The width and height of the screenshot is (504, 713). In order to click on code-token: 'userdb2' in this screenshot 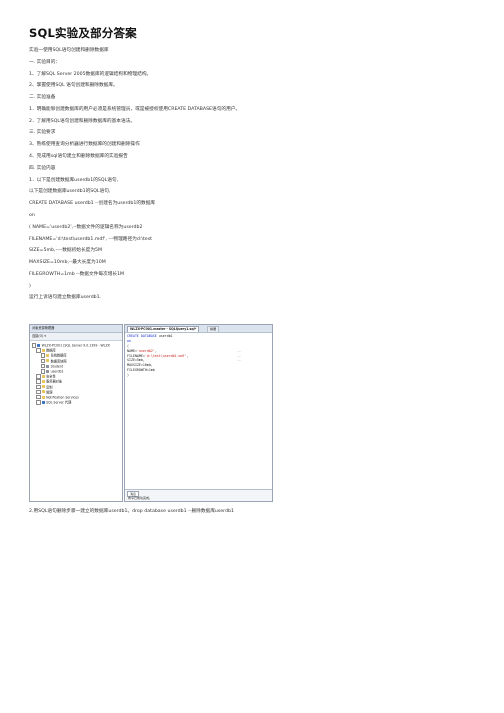, I will do `click(145, 350)`.